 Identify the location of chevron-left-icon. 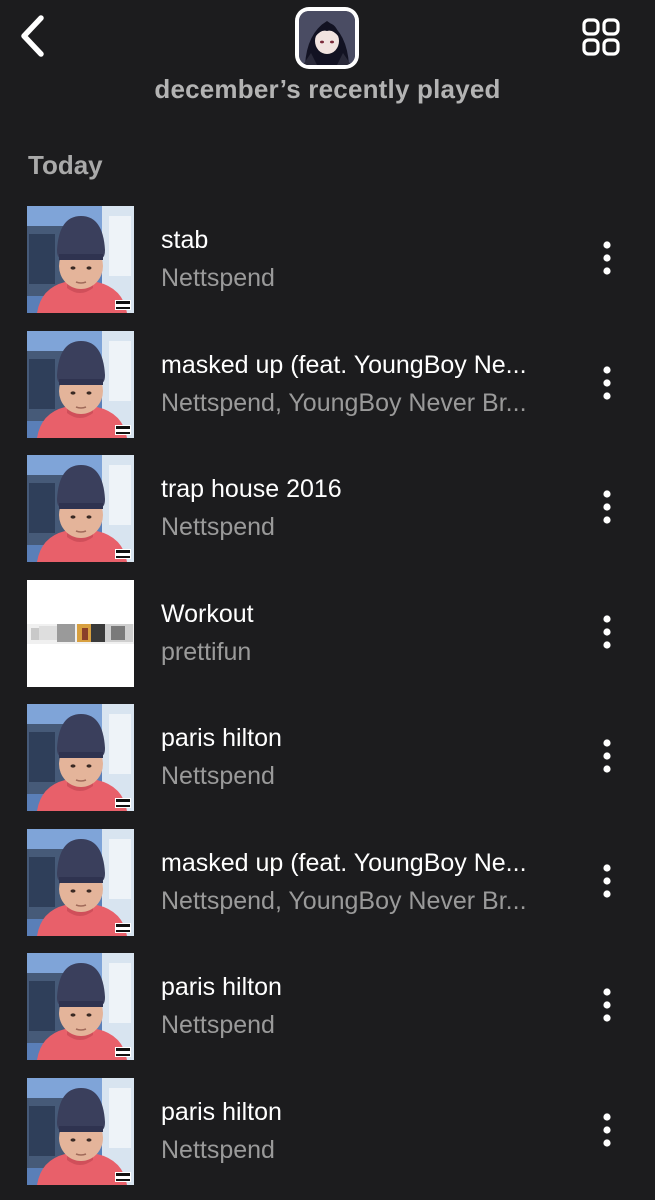
(32, 36).